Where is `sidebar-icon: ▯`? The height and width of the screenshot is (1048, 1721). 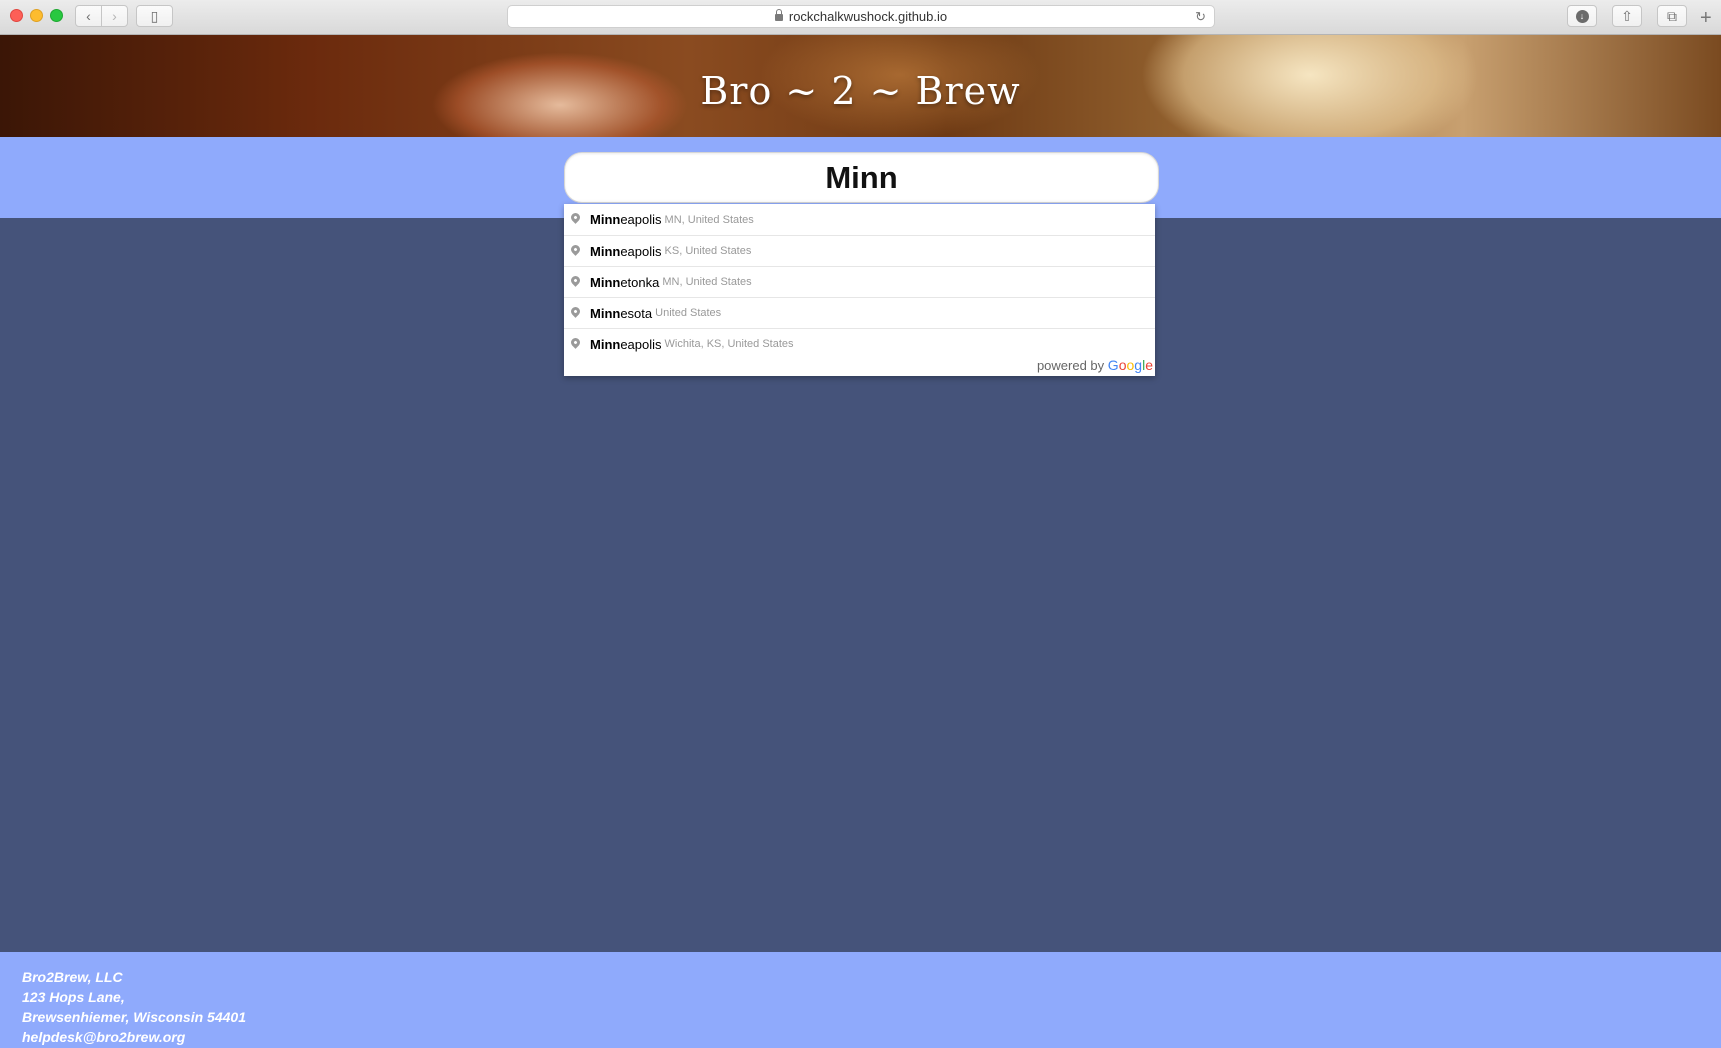
sidebar-icon: ▯ is located at coordinates (154, 15).